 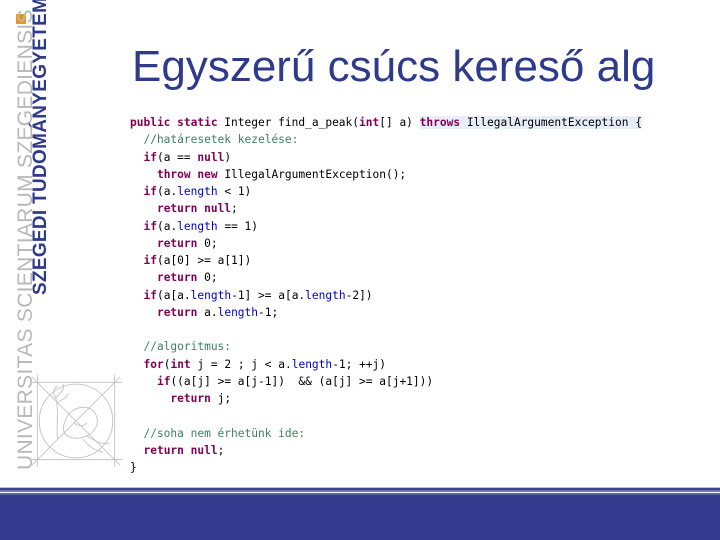 I want to click on code-line: if(a.length < 1), so click(x=386, y=191).